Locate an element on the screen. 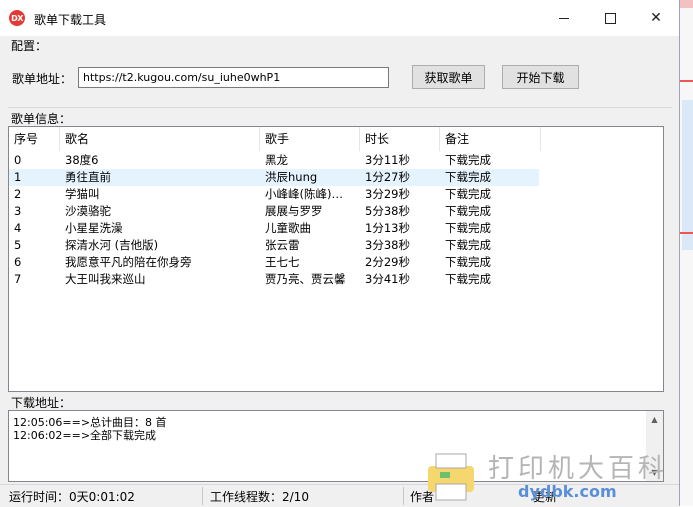 The width and height of the screenshot is (693, 507). cell-index: 1 is located at coordinates (18, 177).